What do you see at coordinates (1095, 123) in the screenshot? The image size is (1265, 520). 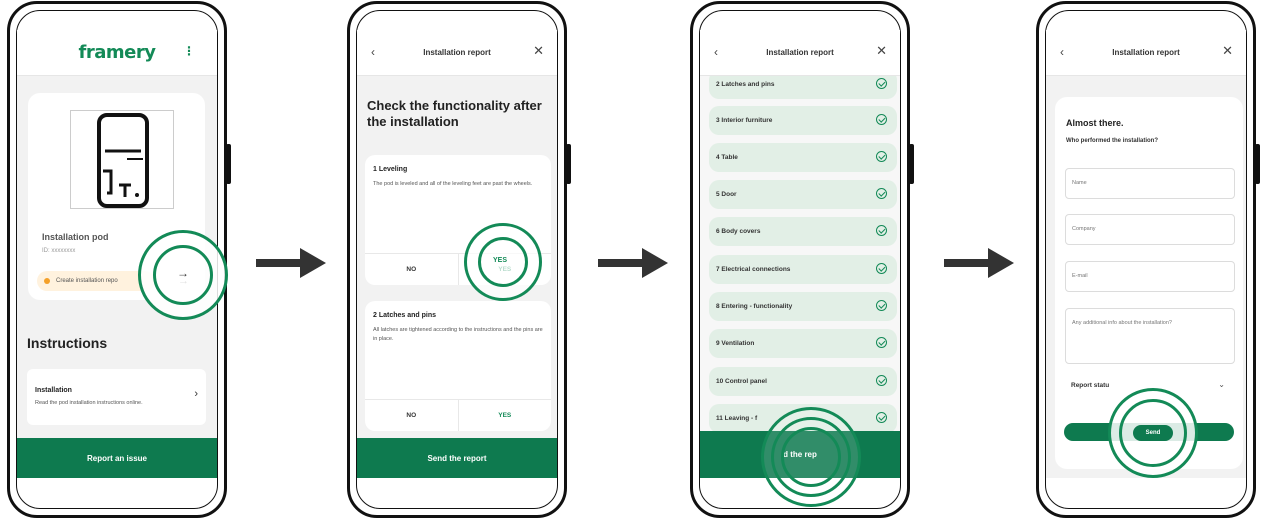 I see `form-heading: Almost there.` at bounding box center [1095, 123].